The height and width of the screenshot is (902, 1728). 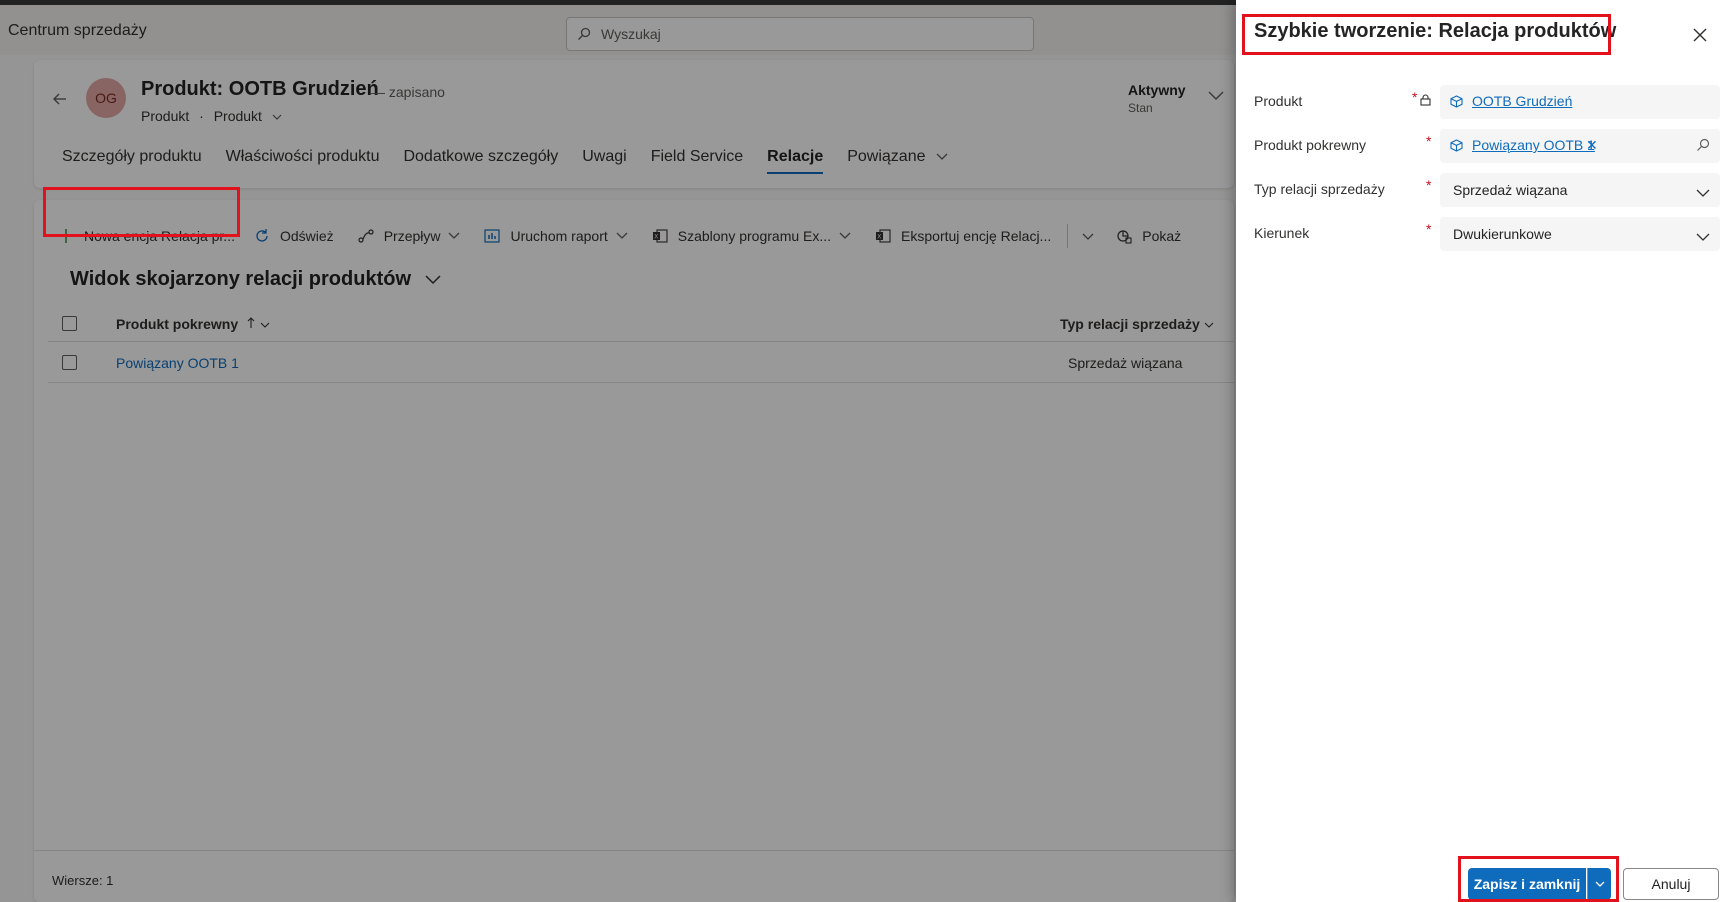 I want to click on field-related-product: Produkt pokrewny * Powiązany OOTB 1 ✕, so click(x=1487, y=147).